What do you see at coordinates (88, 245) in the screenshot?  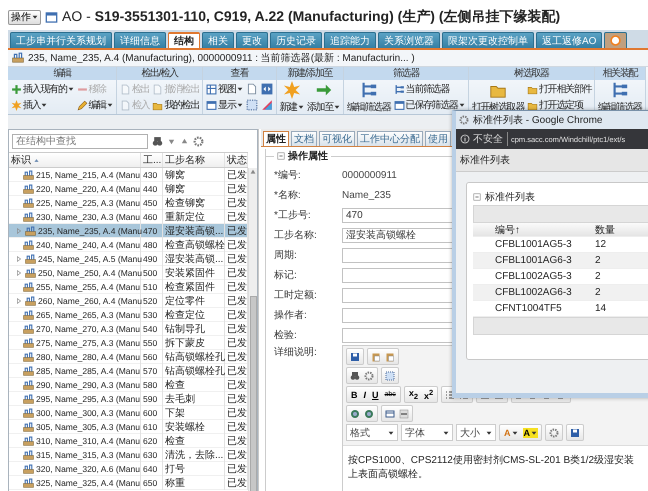 I see `tree-node-label: 240, Name_240, A.4 (Manu` at bounding box center [88, 245].